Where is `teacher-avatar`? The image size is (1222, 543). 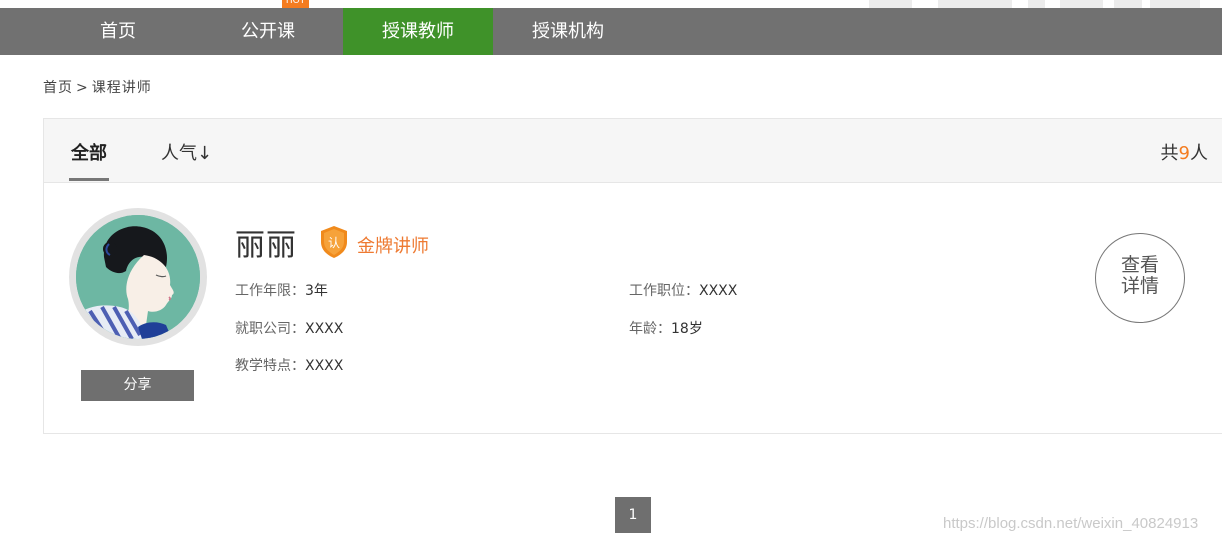 teacher-avatar is located at coordinates (138, 277).